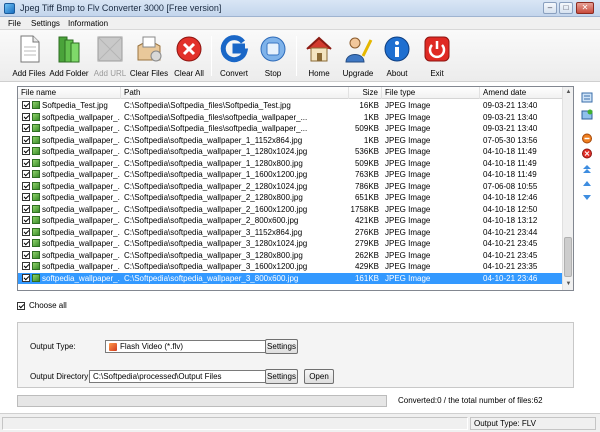 The width and height of the screenshot is (600, 432). What do you see at coordinates (45, 23) in the screenshot?
I see `menu-settings: Settings` at bounding box center [45, 23].